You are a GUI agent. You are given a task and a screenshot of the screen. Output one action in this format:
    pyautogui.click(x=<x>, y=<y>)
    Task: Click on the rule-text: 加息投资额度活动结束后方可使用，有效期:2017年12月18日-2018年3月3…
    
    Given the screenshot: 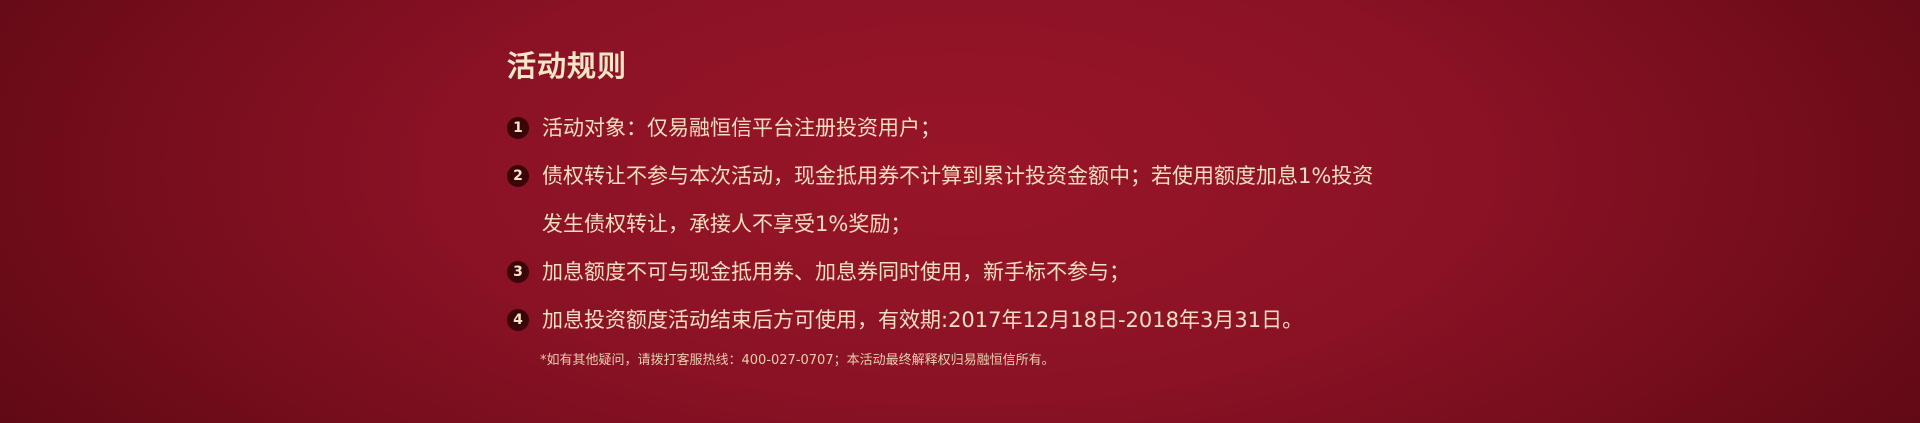 What is the action you would take?
    pyautogui.click(x=923, y=320)
    